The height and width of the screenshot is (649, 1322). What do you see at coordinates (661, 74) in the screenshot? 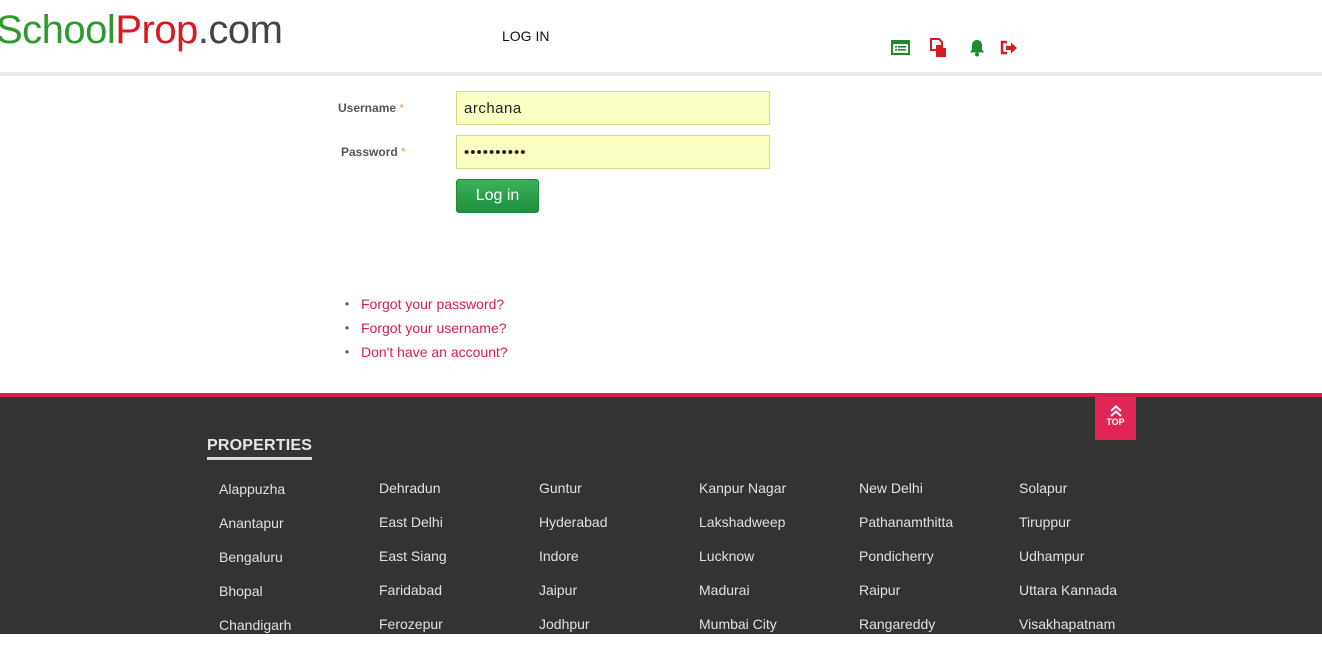
I see `header-divider` at bounding box center [661, 74].